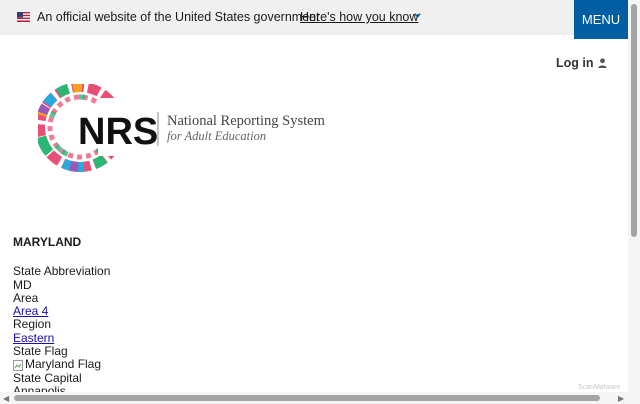  I want to click on logo-mark: NRS, so click(118, 132).